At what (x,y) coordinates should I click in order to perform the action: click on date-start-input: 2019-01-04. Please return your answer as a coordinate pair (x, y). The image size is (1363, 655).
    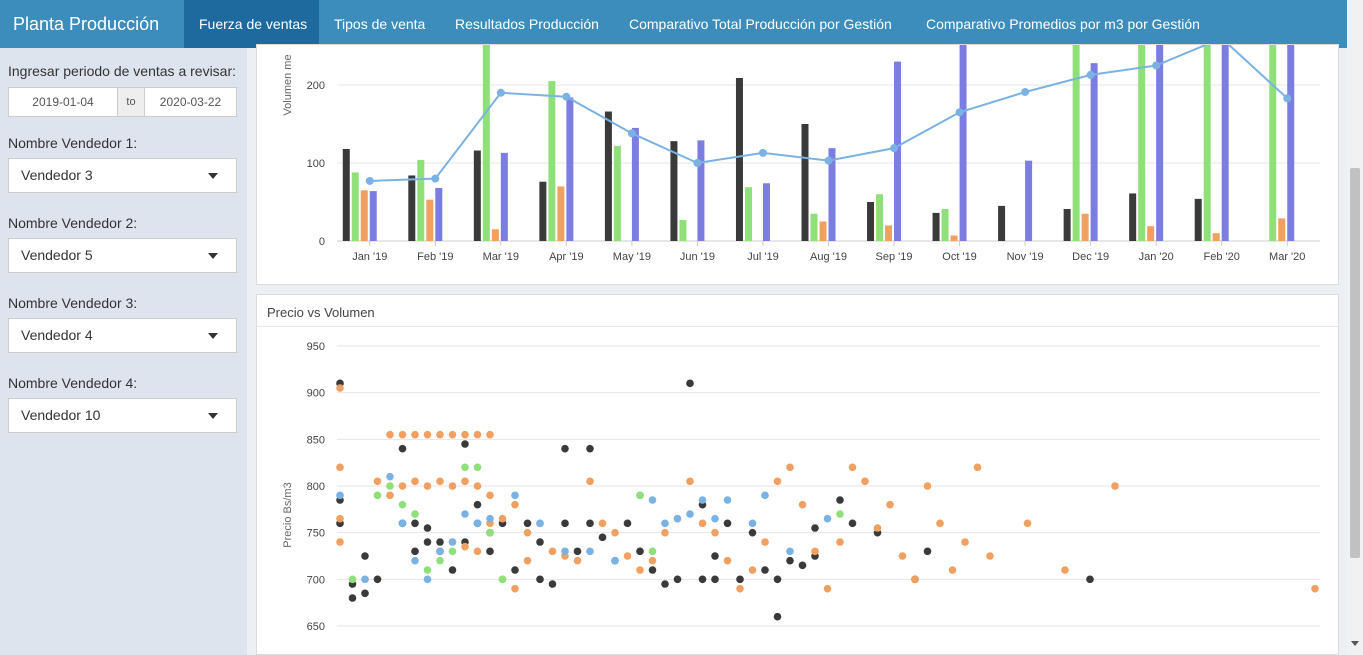
    Looking at the image, I should click on (63, 102).